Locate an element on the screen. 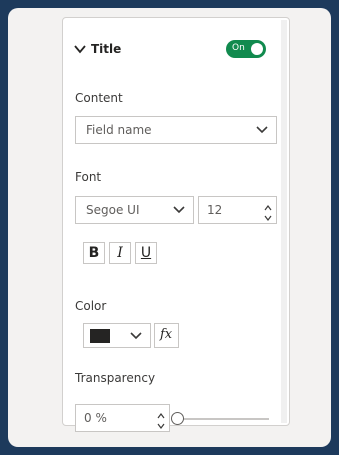 The width and height of the screenshot is (339, 455). color-picker is located at coordinates (117, 335).